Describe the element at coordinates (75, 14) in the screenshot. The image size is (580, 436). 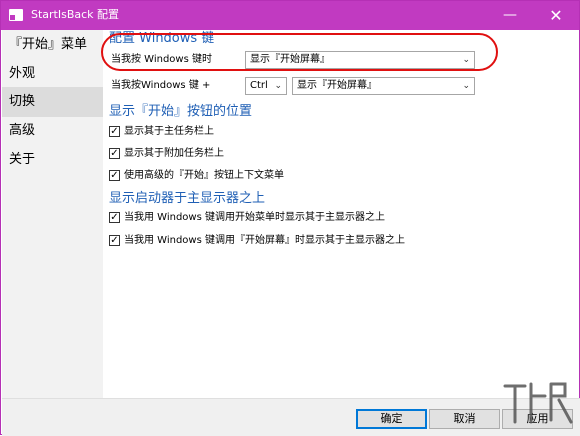
I see `window-title: StartIsBack 配置` at that location.